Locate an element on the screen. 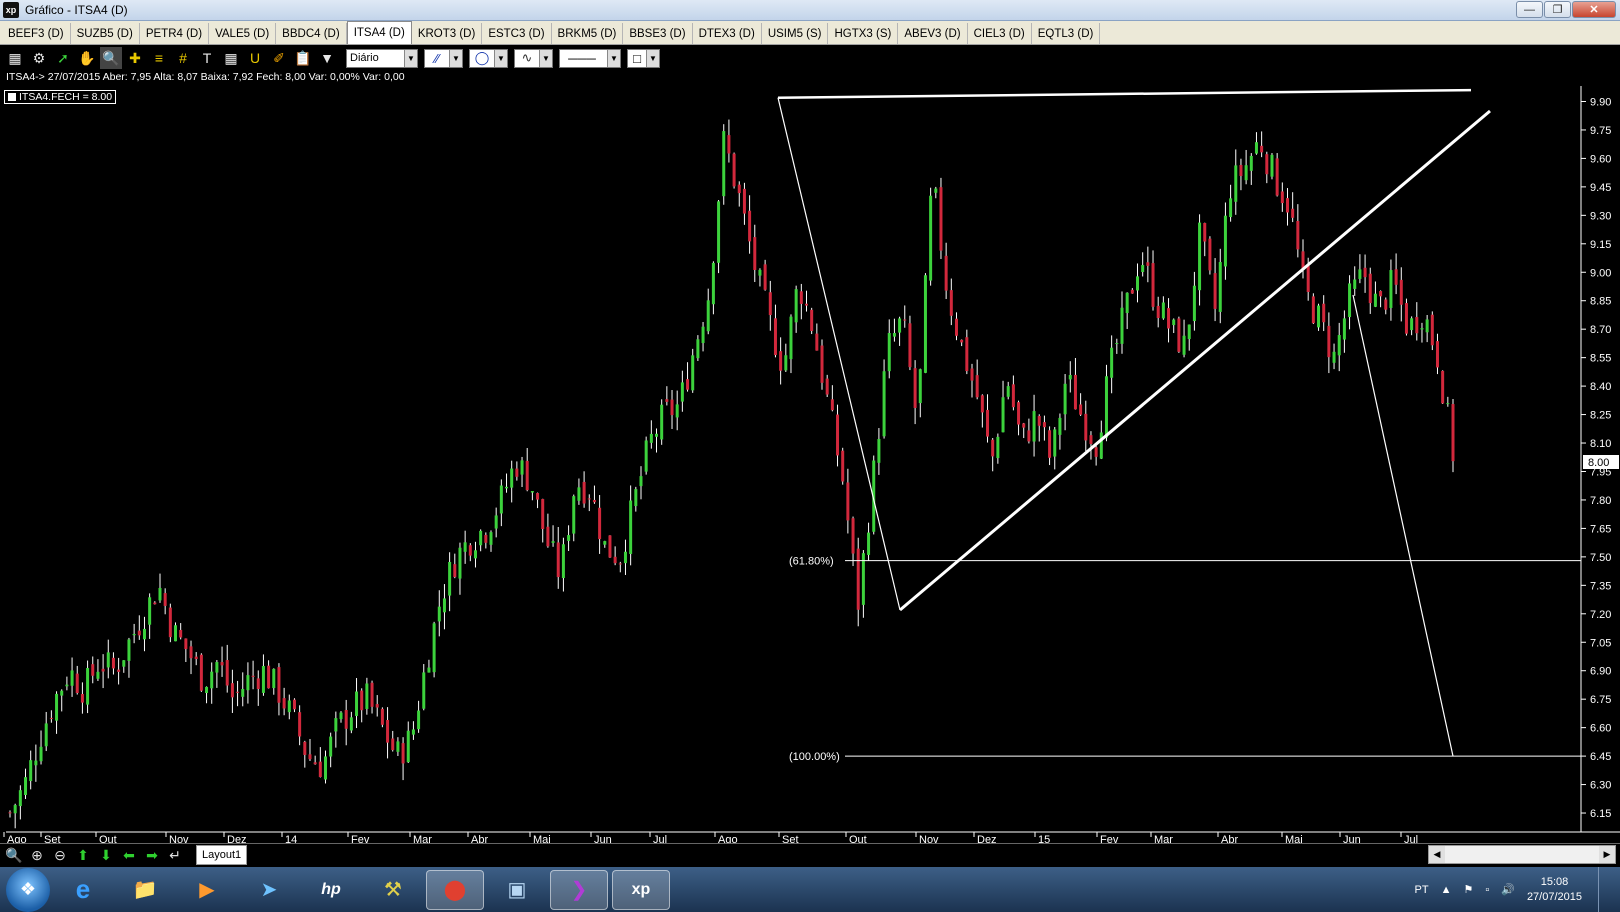 This screenshot has height=912, width=1620. volume-icon: 🔊 is located at coordinates (1508, 889).